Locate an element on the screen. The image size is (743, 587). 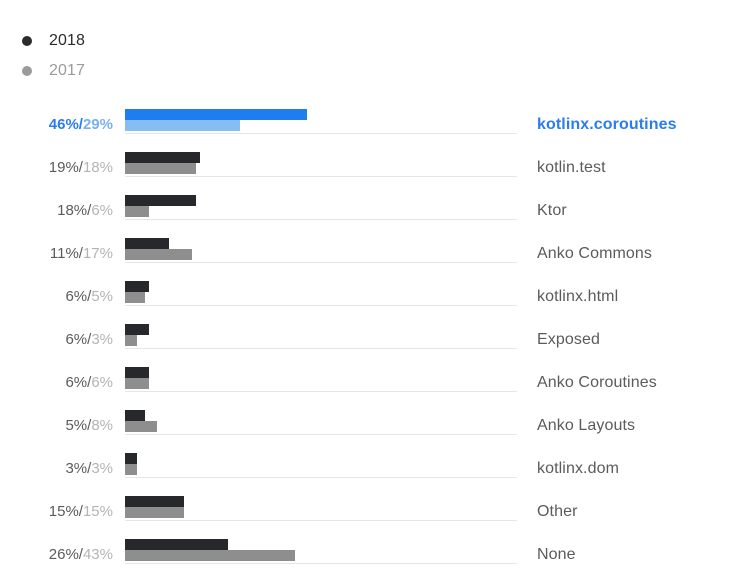
row-percent-values: 46%/29% is located at coordinates (56, 124).